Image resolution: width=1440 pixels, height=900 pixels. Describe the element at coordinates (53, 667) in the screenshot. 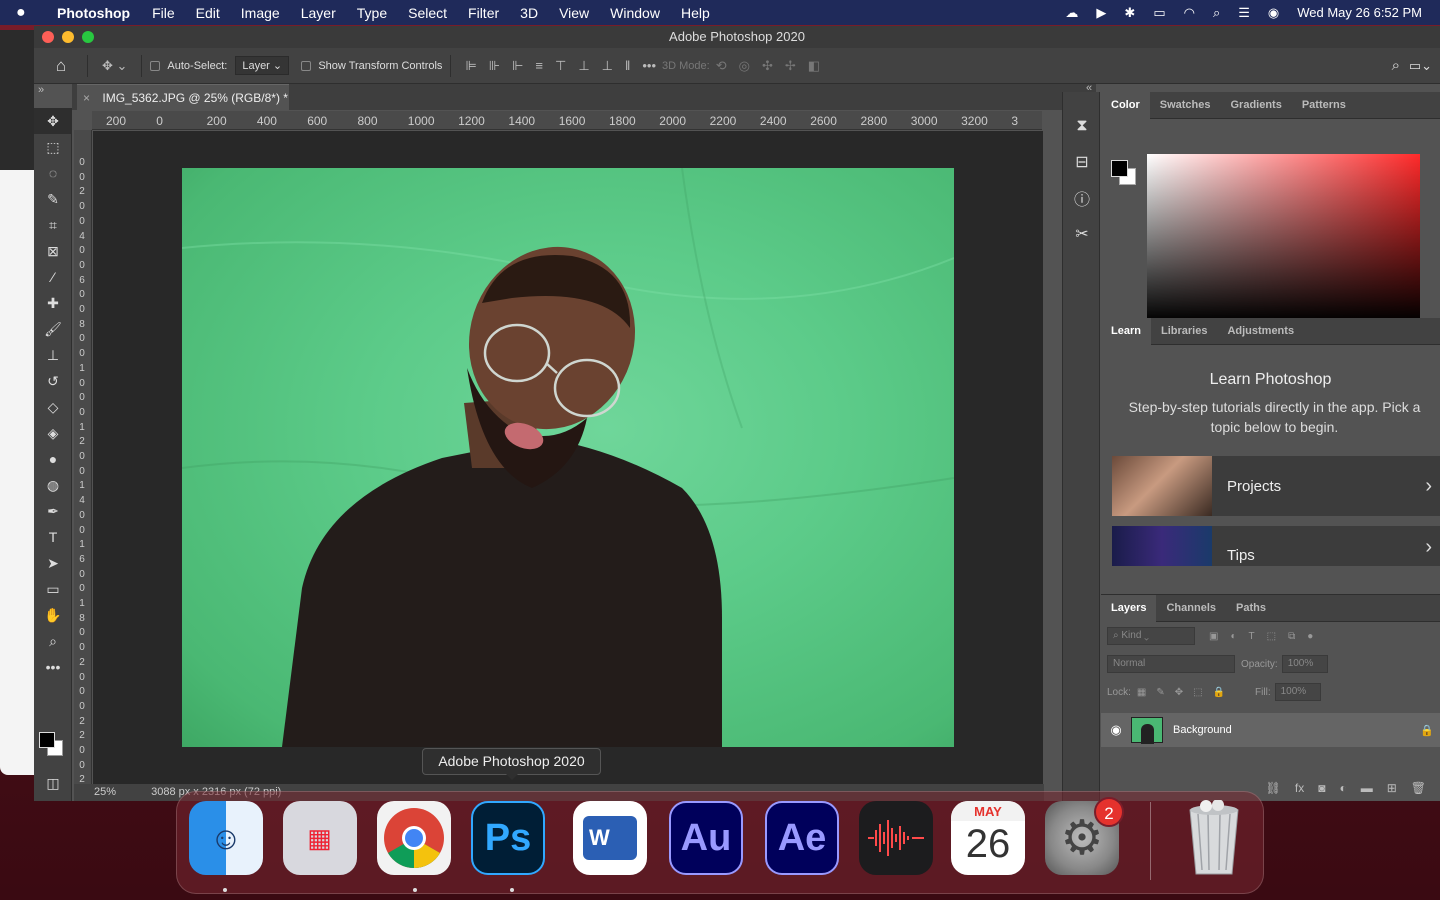

I see `edit-toolbar-icon: •••` at that location.